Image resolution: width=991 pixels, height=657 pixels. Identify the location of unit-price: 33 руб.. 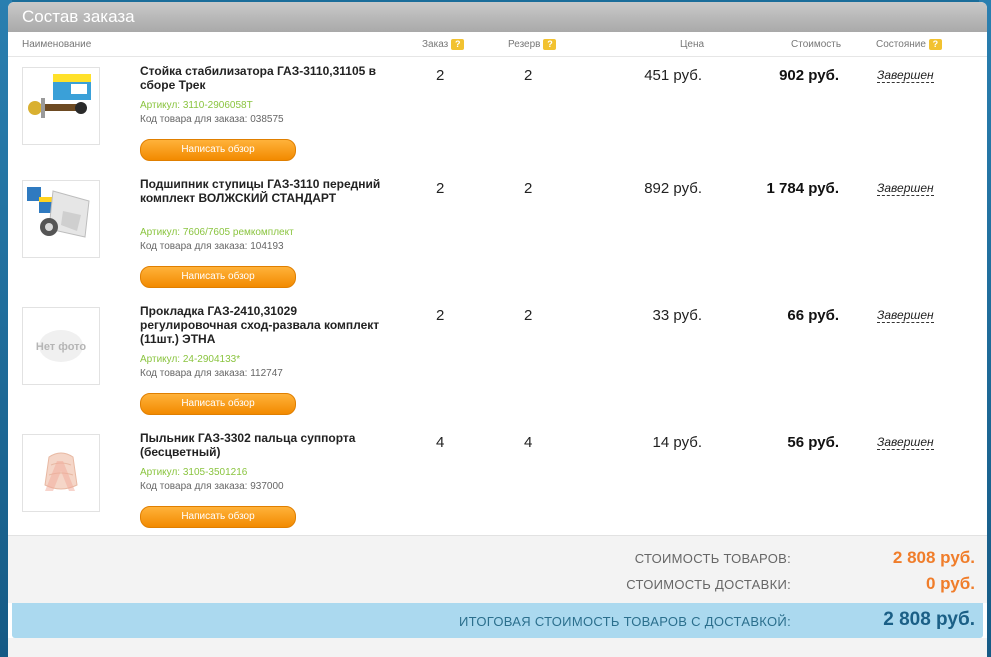
(677, 315).